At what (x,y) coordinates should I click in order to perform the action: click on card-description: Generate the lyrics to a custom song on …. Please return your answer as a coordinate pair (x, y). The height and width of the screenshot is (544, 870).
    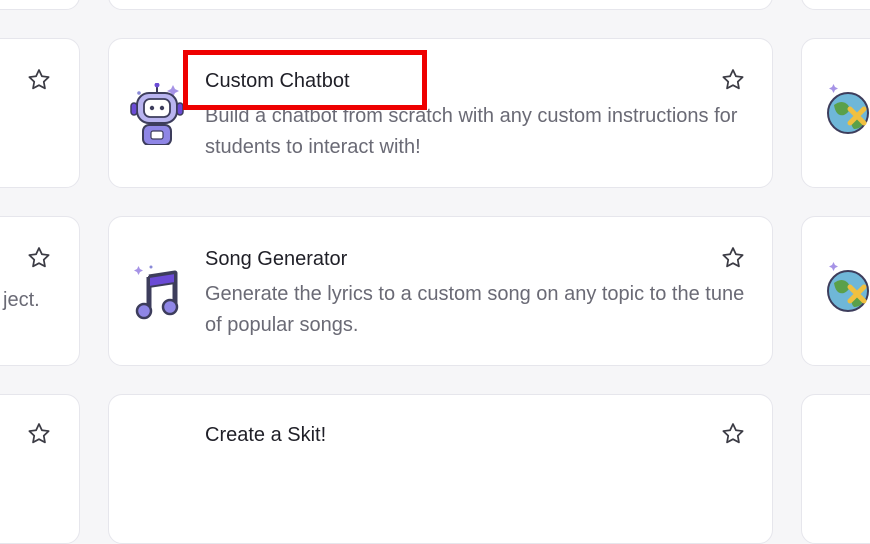
    Looking at the image, I should click on (475, 309).